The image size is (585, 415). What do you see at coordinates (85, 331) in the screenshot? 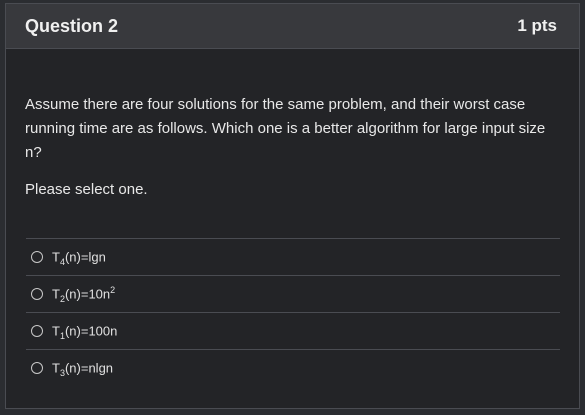
I see `answer-label: T1(n)=100n` at bounding box center [85, 331].